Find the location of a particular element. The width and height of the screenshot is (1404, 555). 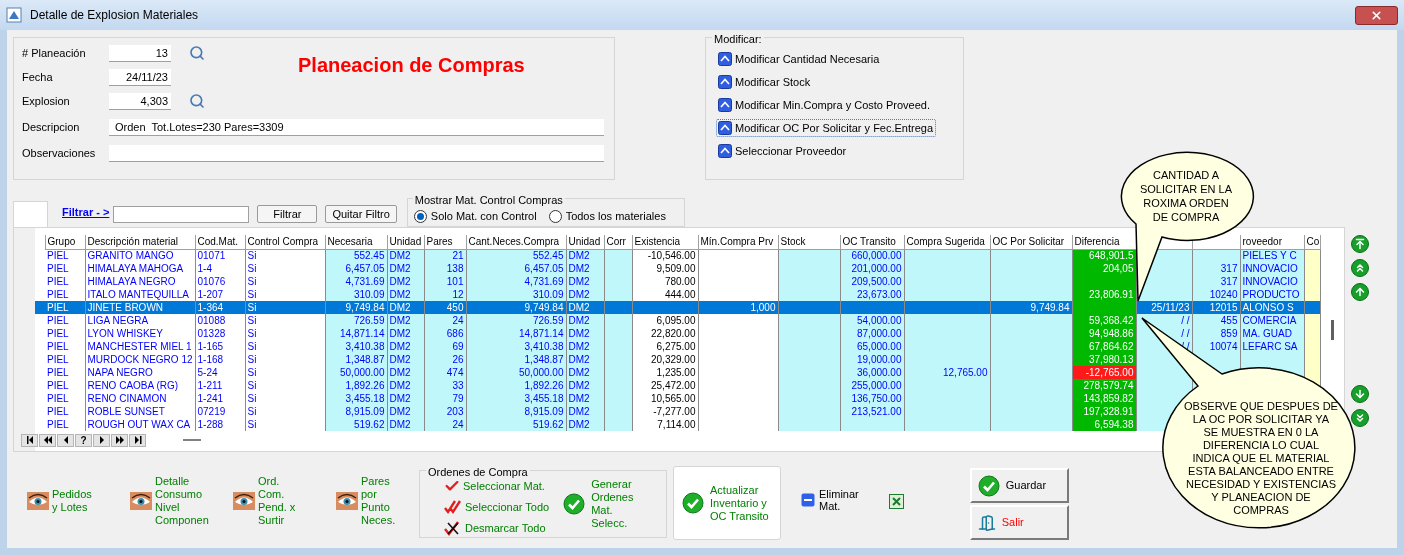

input-field: 4,303 is located at coordinates (140, 101).